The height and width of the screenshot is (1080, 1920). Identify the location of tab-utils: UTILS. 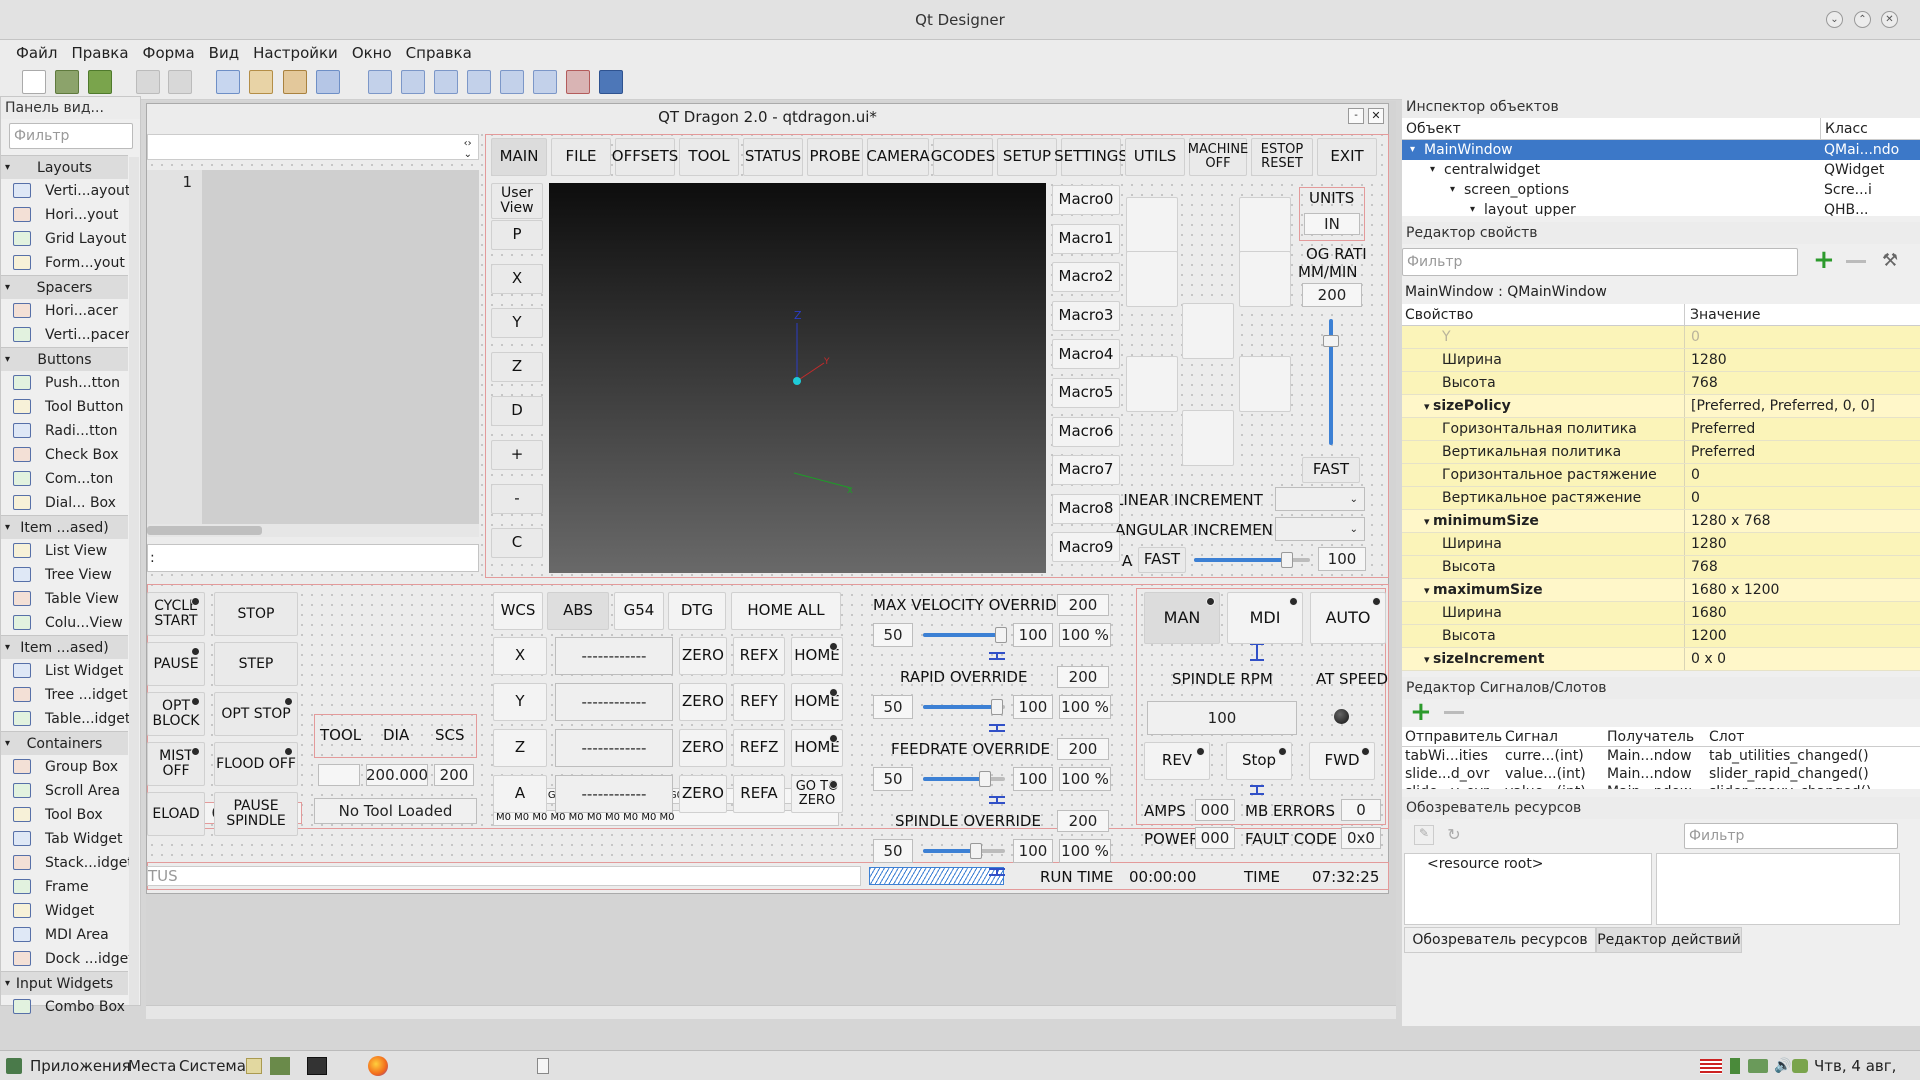
(1155, 157).